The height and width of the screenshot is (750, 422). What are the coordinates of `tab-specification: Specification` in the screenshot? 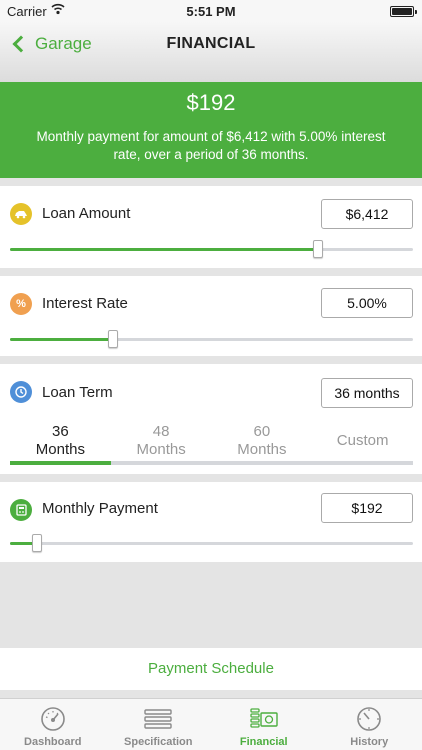 It's located at (159, 724).